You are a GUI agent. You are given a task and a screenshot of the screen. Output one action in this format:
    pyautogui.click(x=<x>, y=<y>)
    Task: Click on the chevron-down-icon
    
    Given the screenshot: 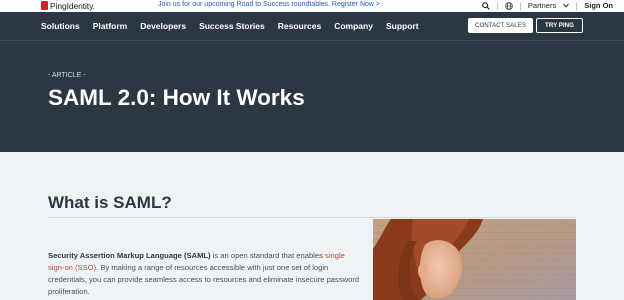 What is the action you would take?
    pyautogui.click(x=566, y=5)
    